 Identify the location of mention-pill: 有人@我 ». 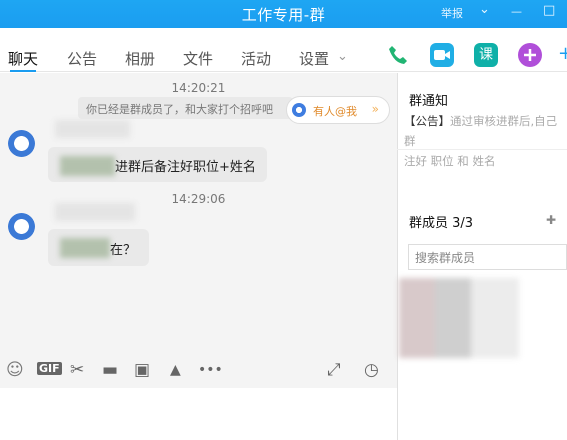
(338, 110).